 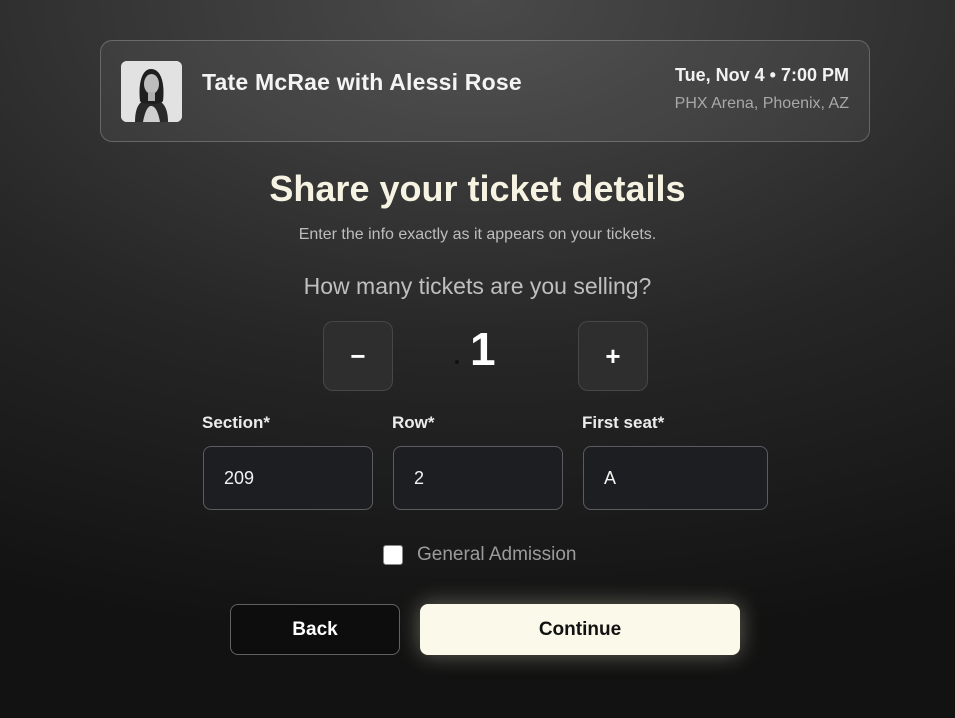 I want to click on ticket-quantity-value: 1, so click(x=483, y=349).